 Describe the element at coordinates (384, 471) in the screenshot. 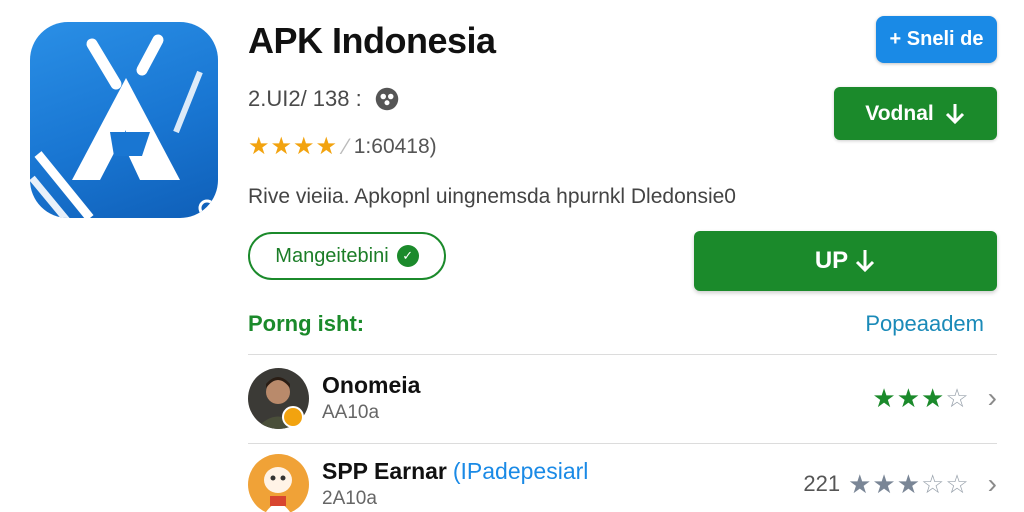

I see `review-name-text: SPP Earnar` at that location.